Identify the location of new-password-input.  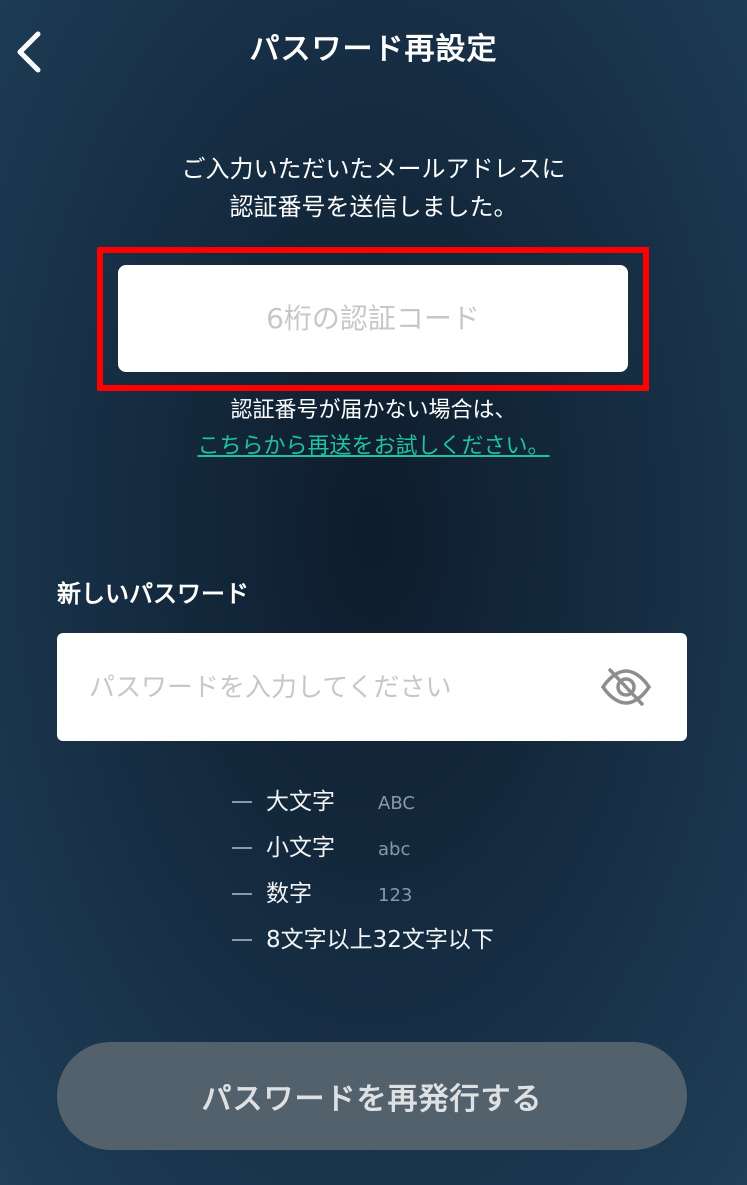
(339, 688).